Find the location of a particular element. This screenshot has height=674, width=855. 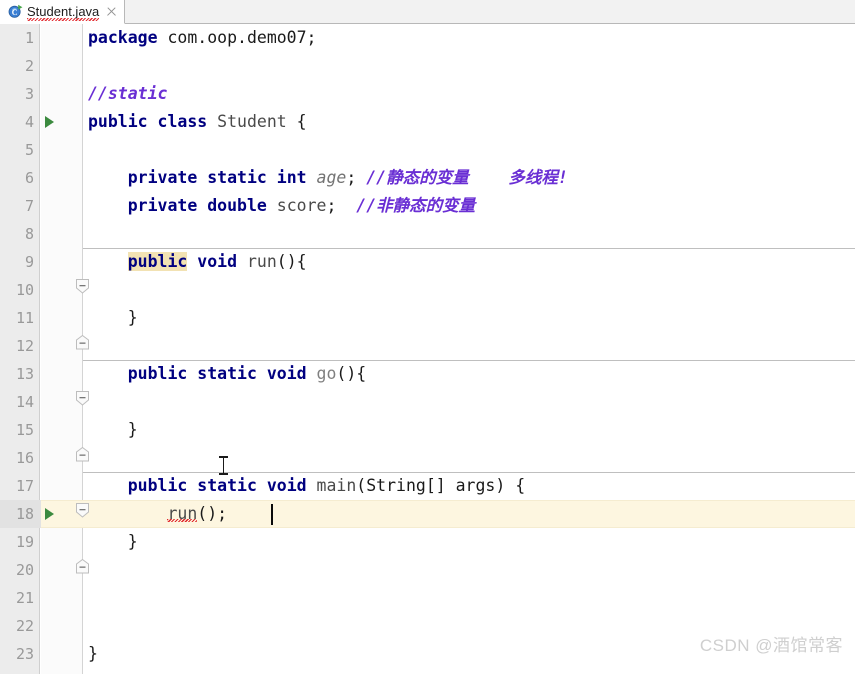

method-name-run: run is located at coordinates (261, 261).